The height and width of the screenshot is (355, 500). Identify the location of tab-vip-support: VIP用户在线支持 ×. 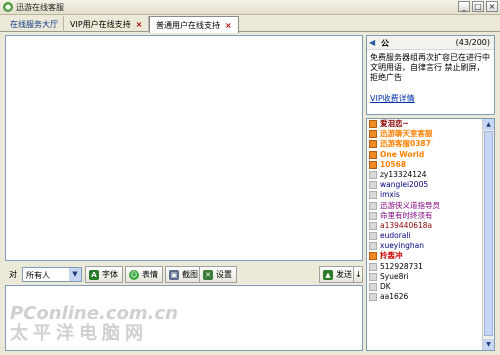
(106, 24).